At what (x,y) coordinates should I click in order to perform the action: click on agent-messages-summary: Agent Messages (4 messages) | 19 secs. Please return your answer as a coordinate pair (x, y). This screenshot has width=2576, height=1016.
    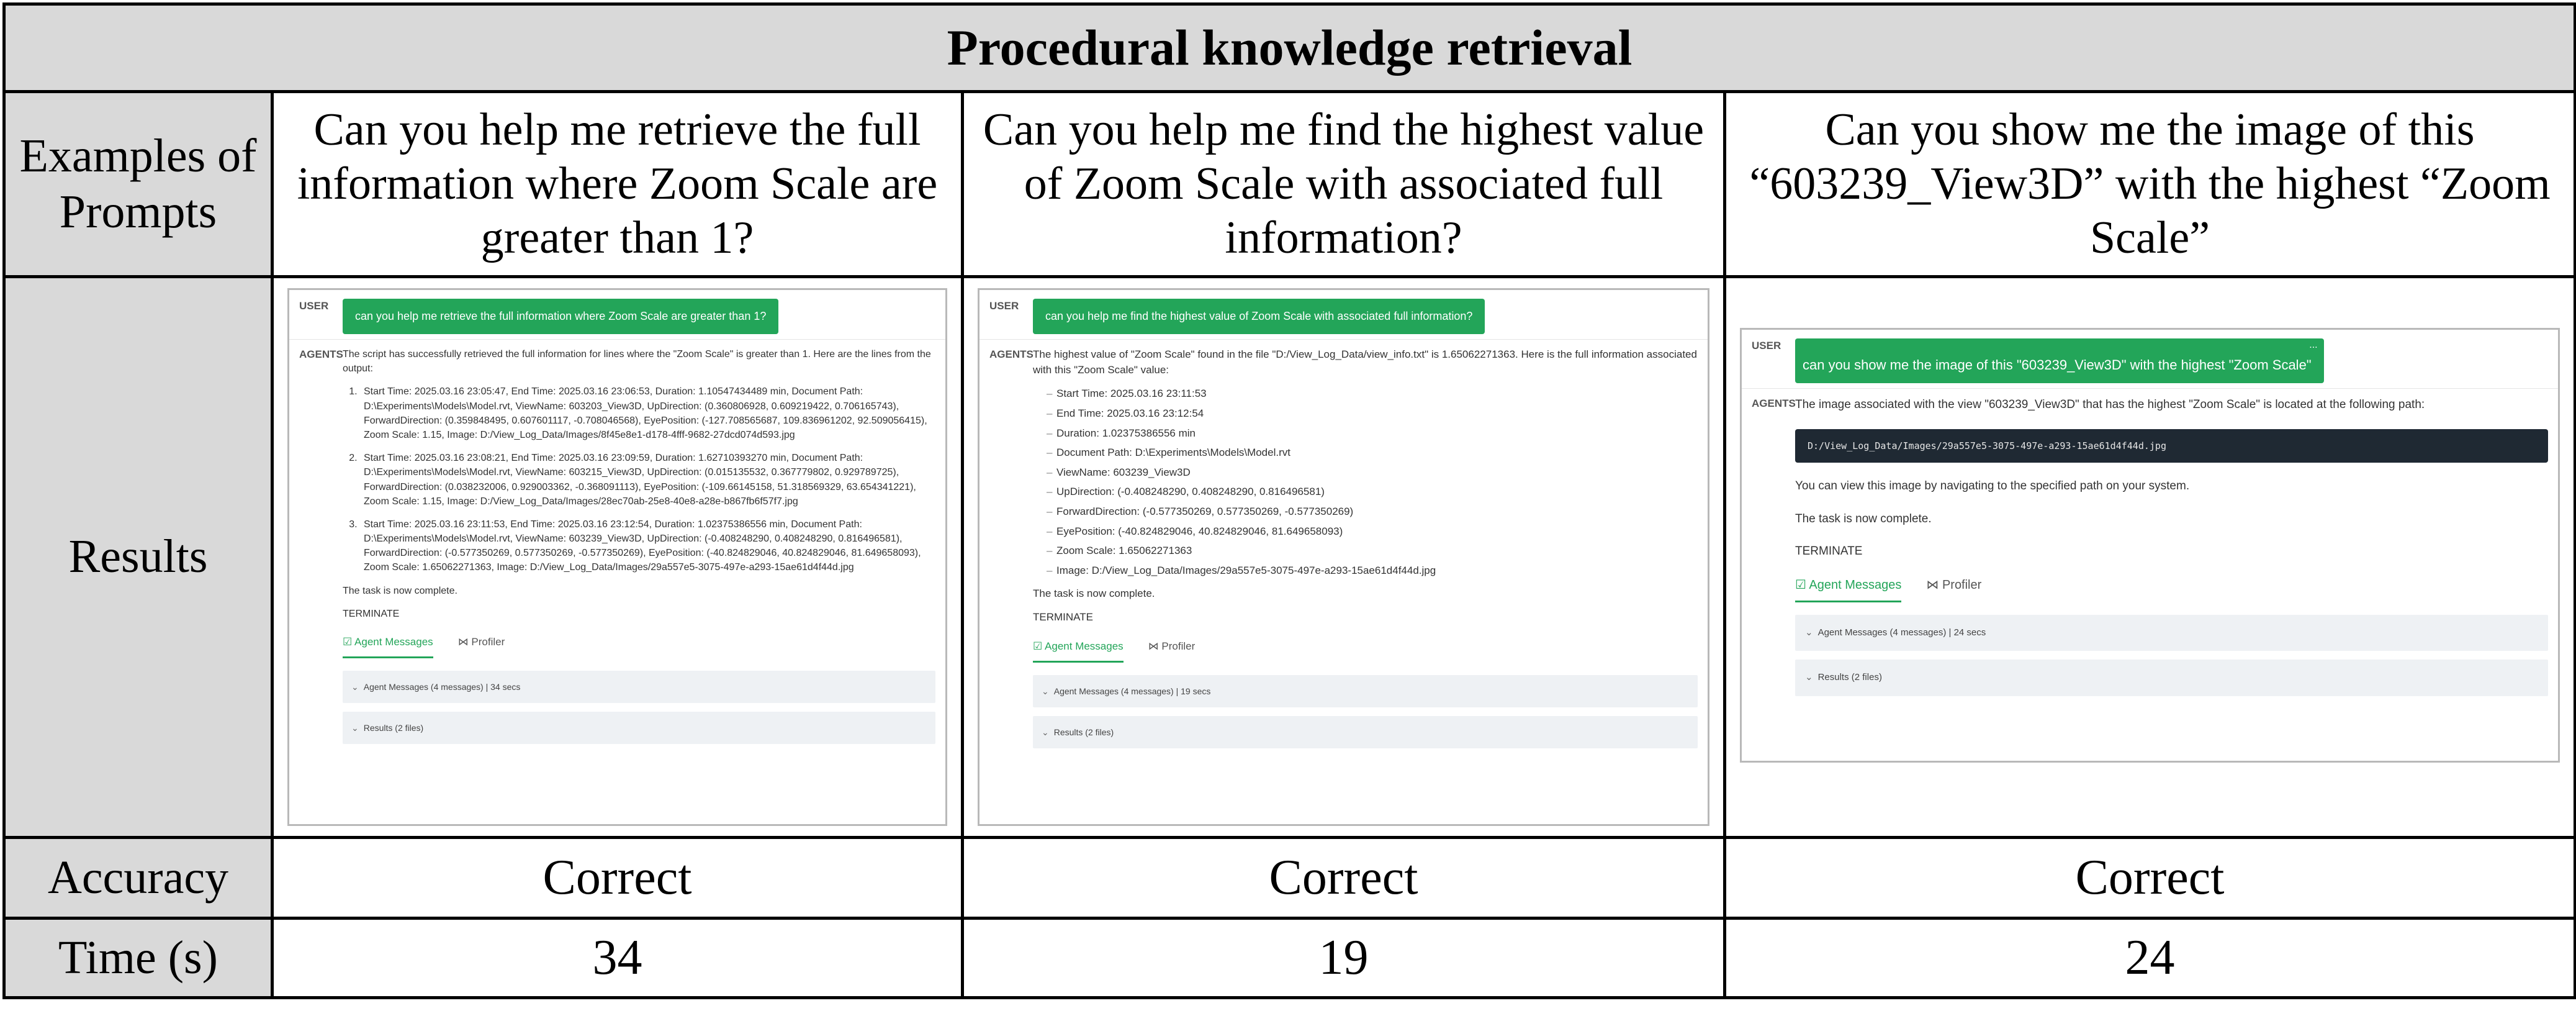
    Looking at the image, I should click on (1132, 691).